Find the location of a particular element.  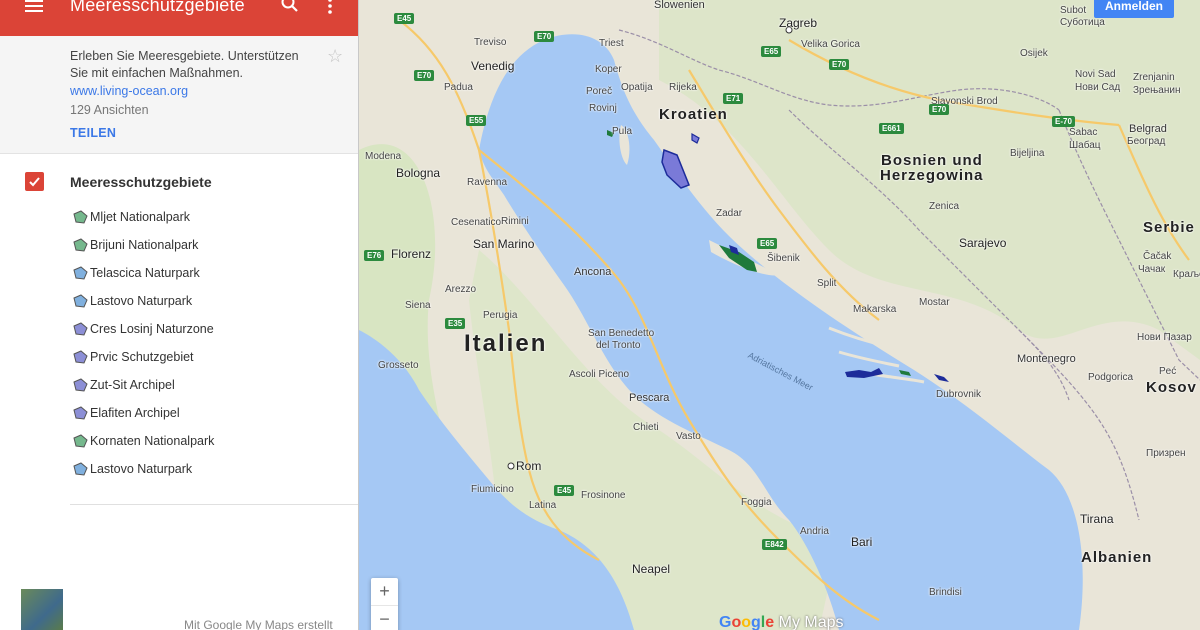

label-albanien: Albanien is located at coordinates (1117, 557).